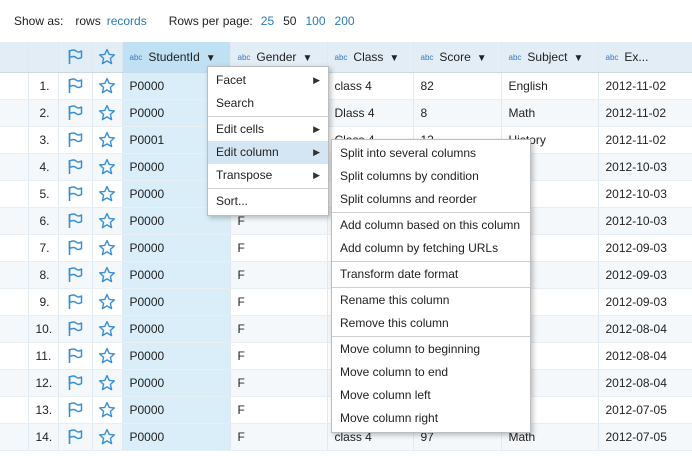 The image size is (692, 456). What do you see at coordinates (268, 175) in the screenshot?
I see `menu-item-transpose: Transpose ▶` at bounding box center [268, 175].